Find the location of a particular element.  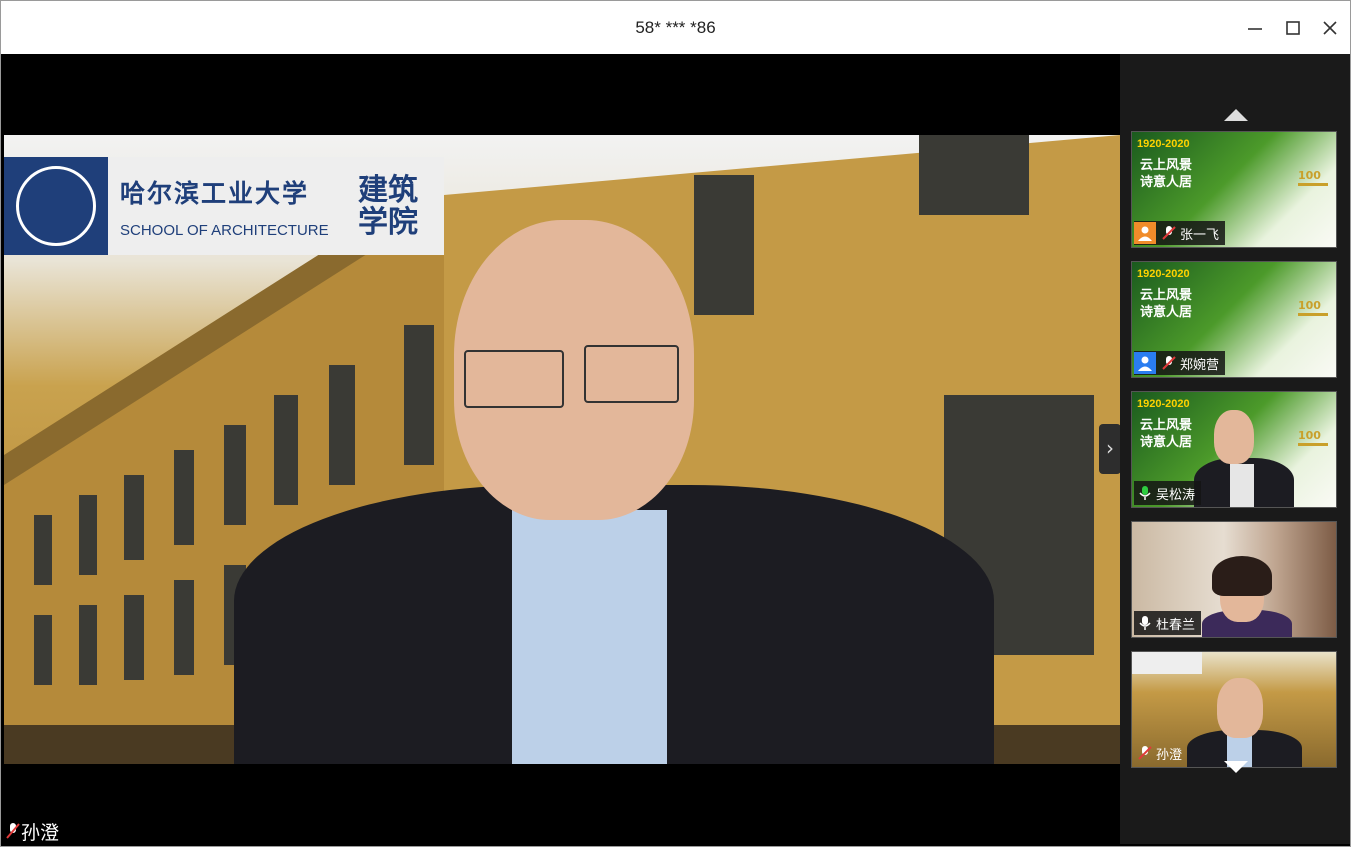

participant-name: 吴松涛 is located at coordinates (1176, 495).